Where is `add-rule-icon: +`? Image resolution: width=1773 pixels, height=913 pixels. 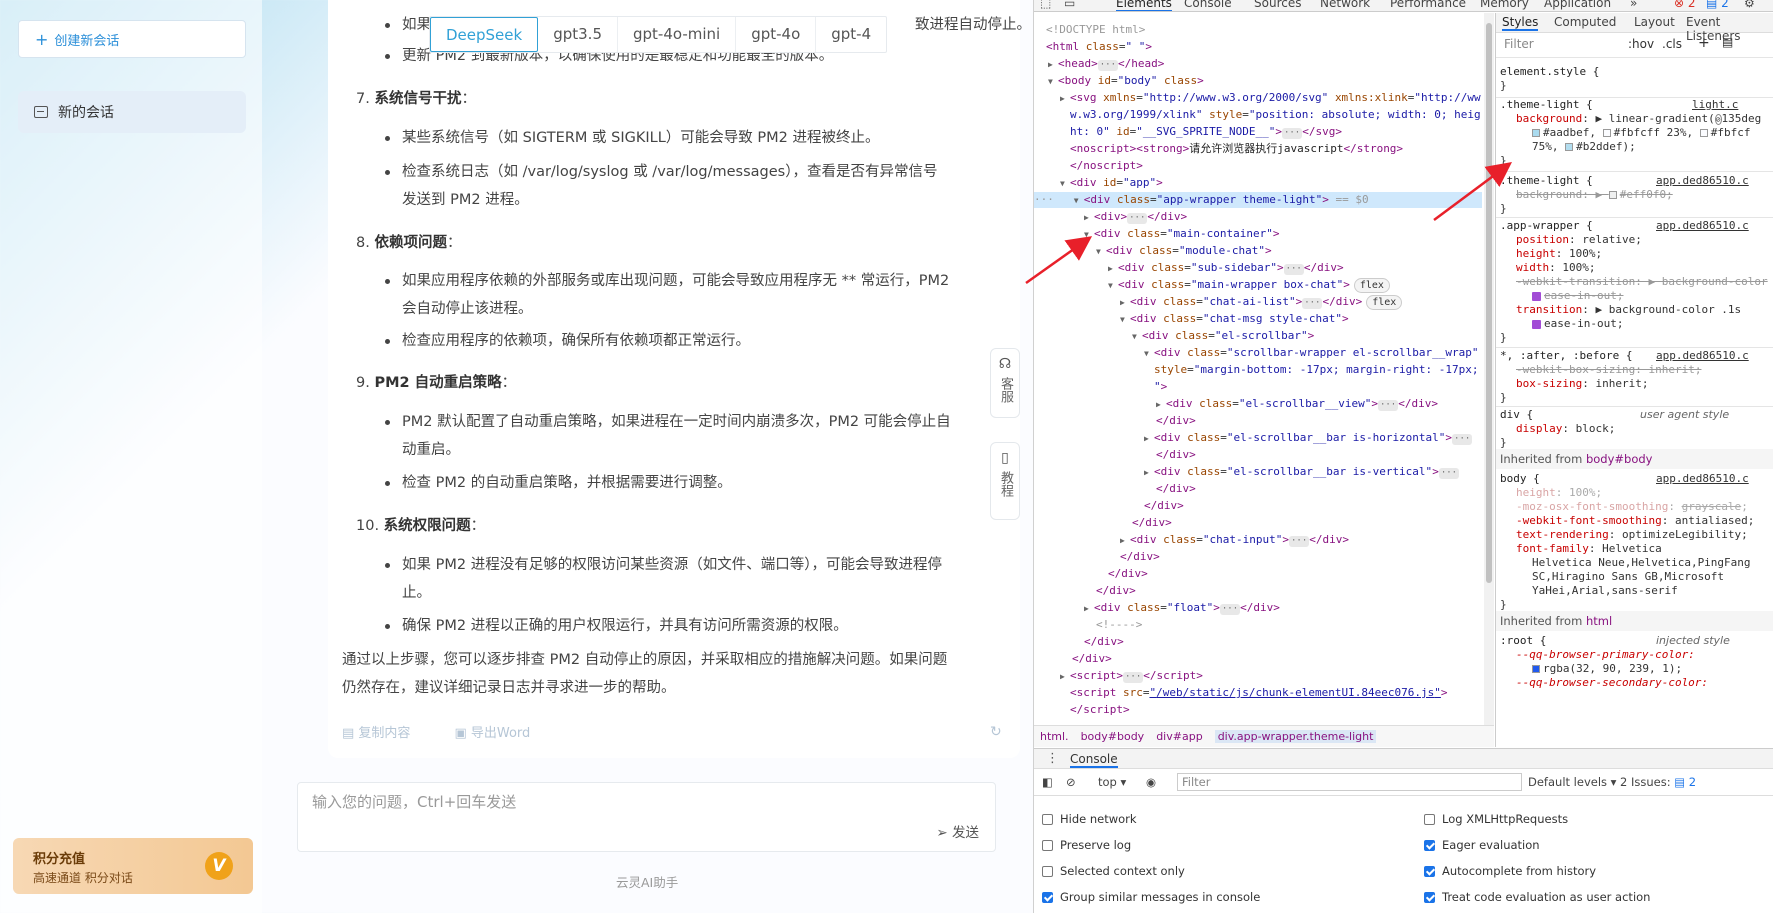
add-rule-icon: + is located at coordinates (1704, 43).